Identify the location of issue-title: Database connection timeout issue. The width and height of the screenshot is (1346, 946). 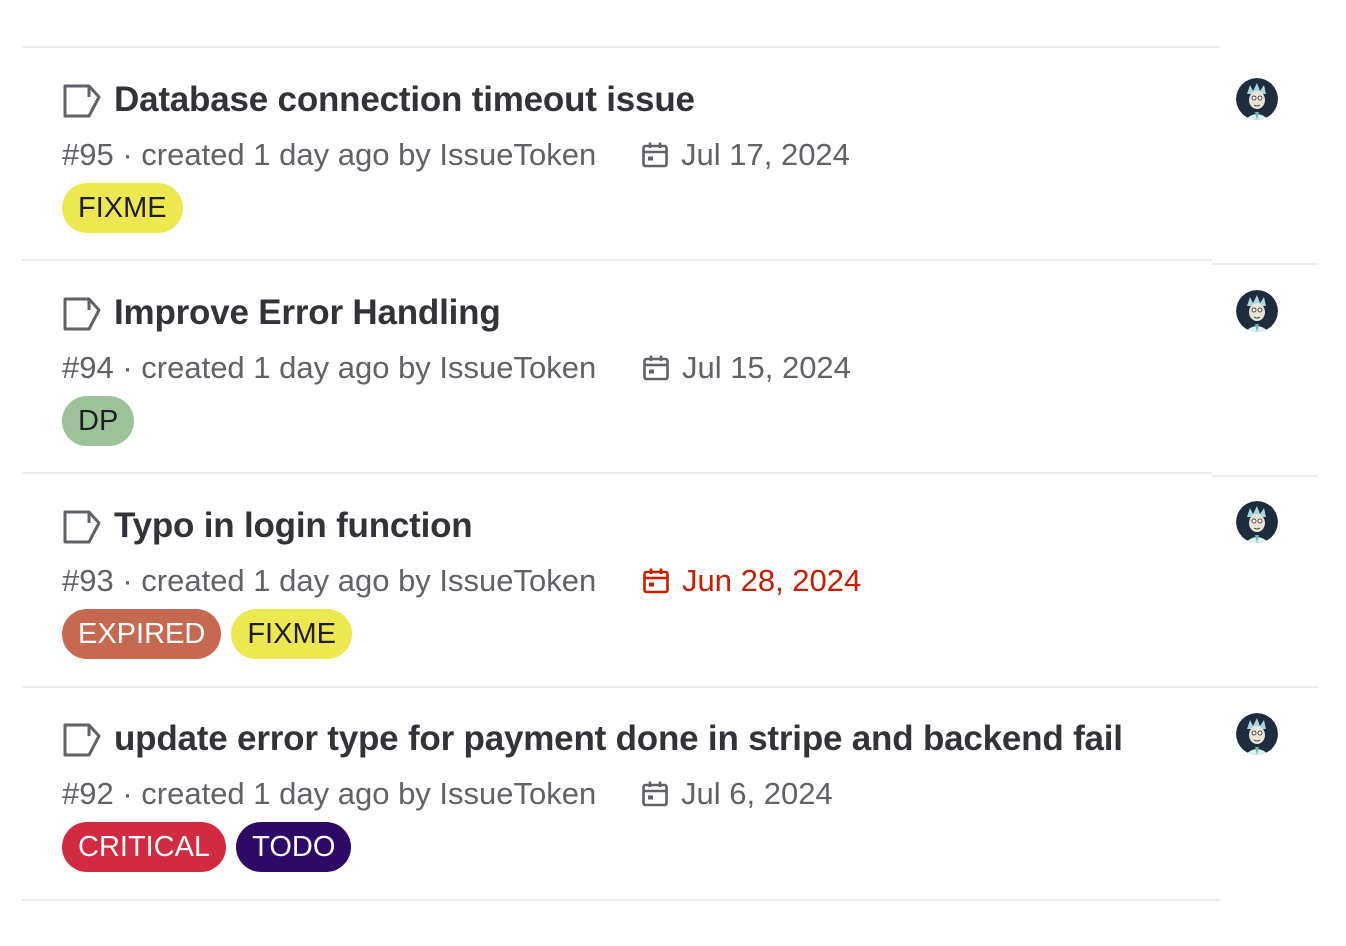
(404, 100).